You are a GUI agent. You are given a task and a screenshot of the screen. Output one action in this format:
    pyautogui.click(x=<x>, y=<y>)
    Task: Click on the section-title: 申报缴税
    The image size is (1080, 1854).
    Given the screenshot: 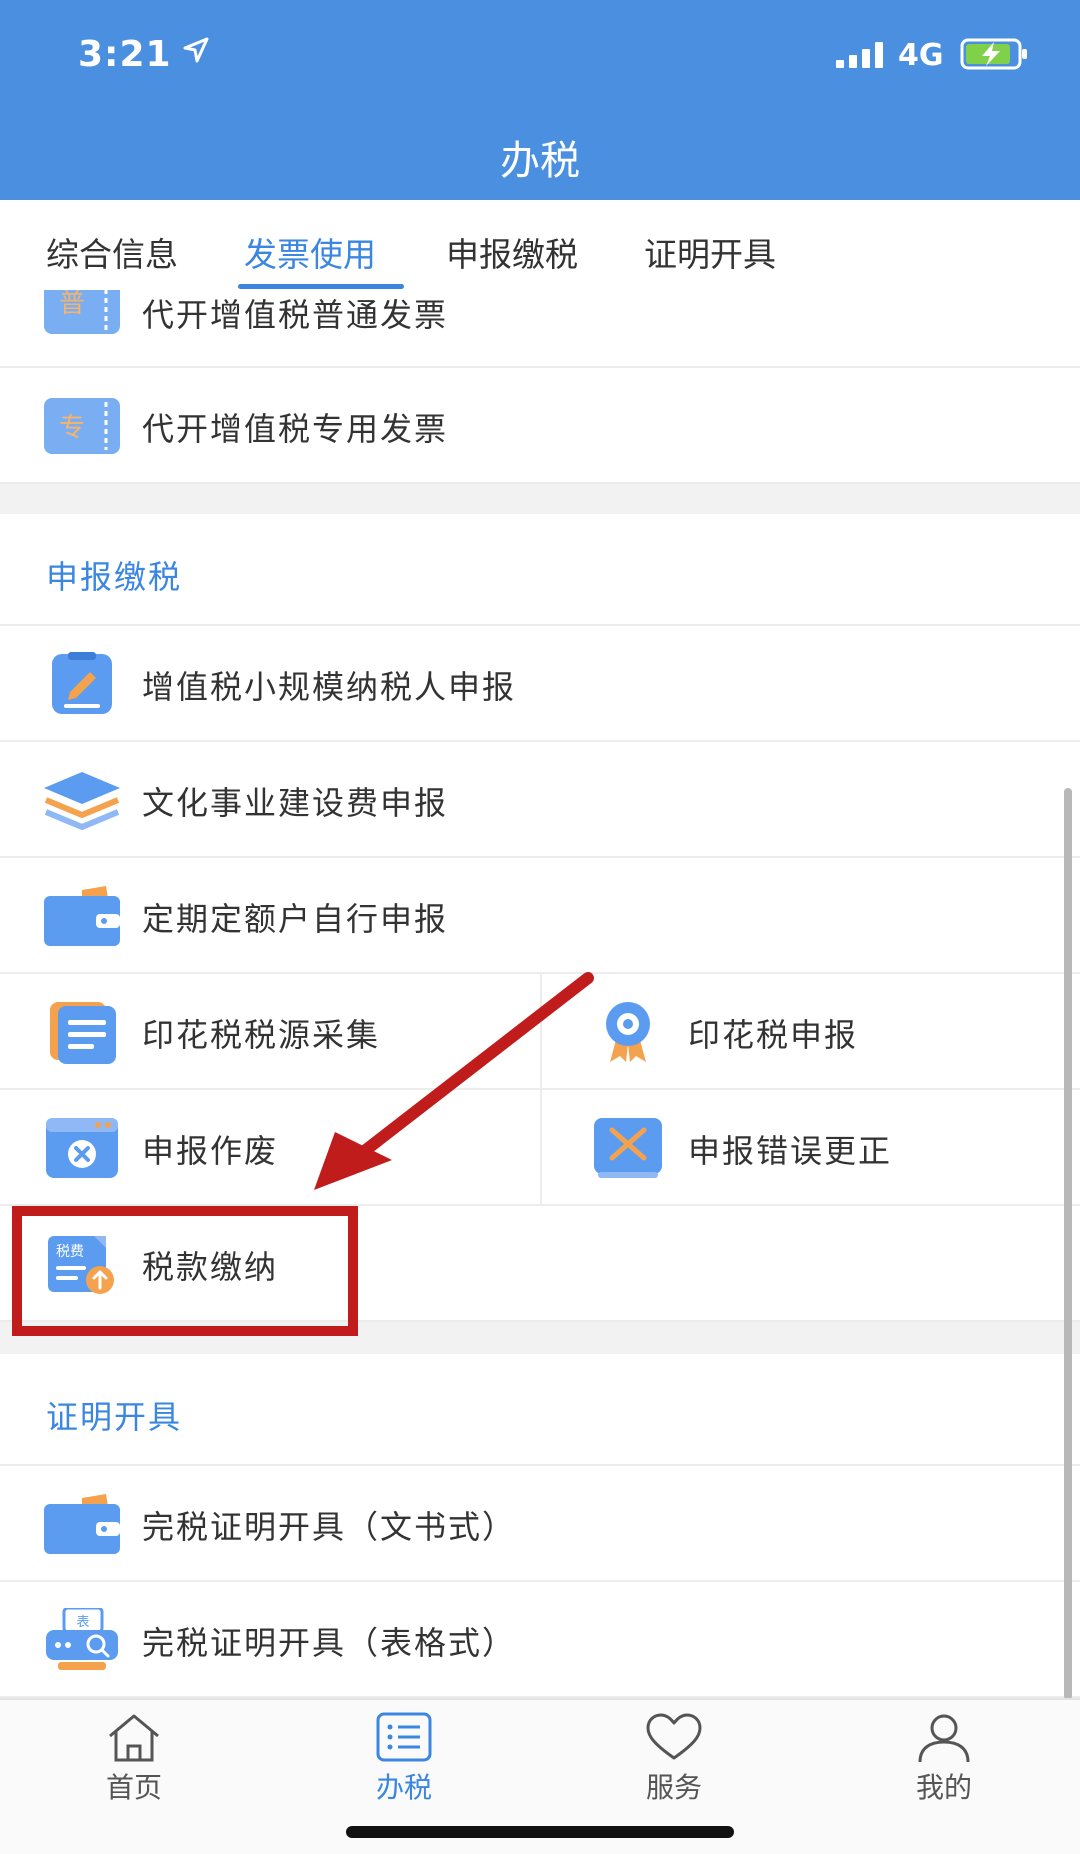 What is the action you would take?
    pyautogui.click(x=114, y=577)
    